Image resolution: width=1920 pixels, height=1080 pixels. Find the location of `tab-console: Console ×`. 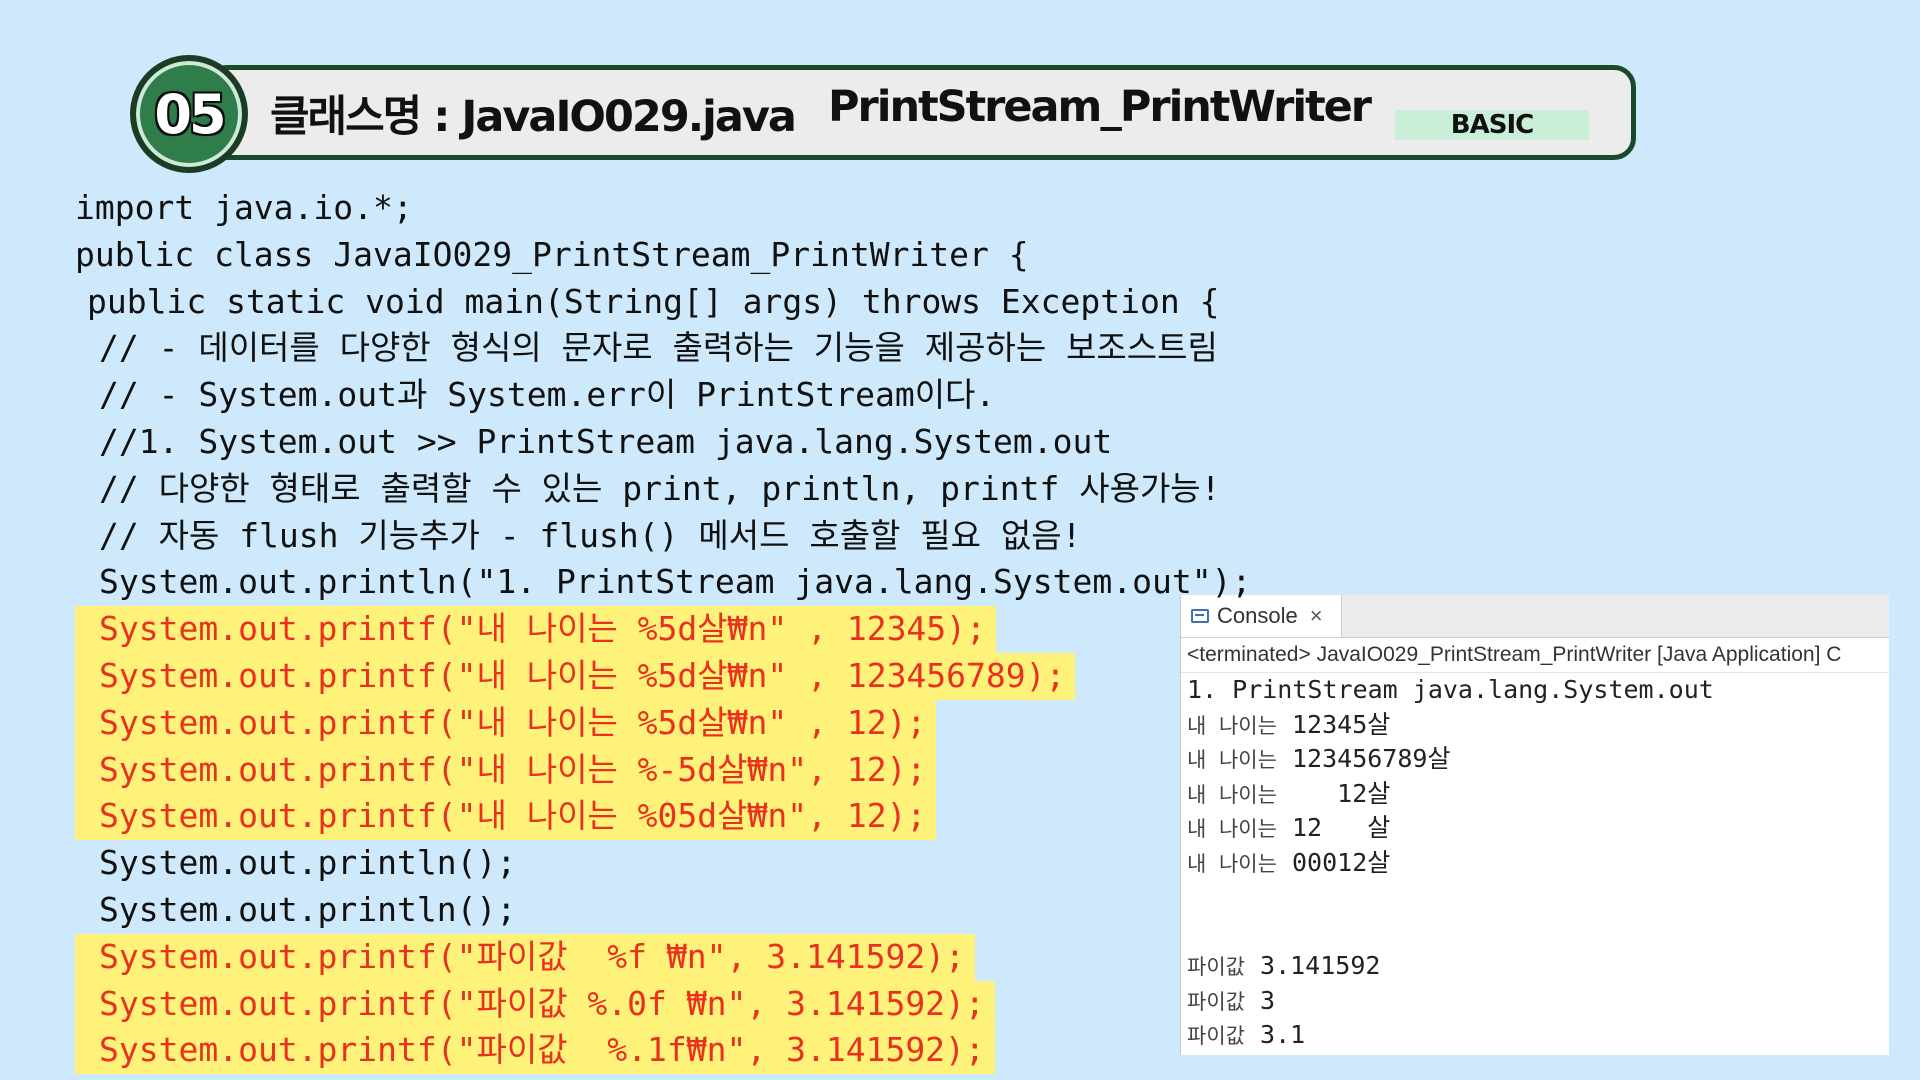

tab-console: Console × is located at coordinates (1261, 616).